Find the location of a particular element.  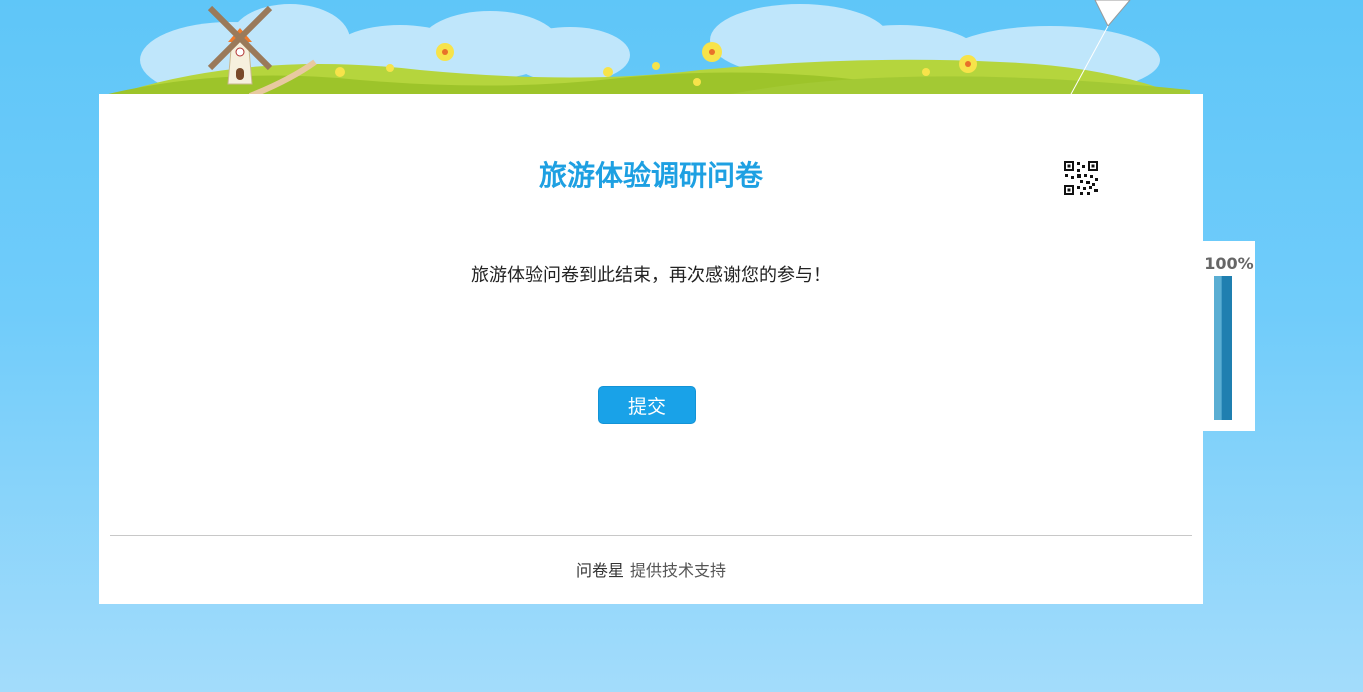

qr-code-icon is located at coordinates (1081, 178).